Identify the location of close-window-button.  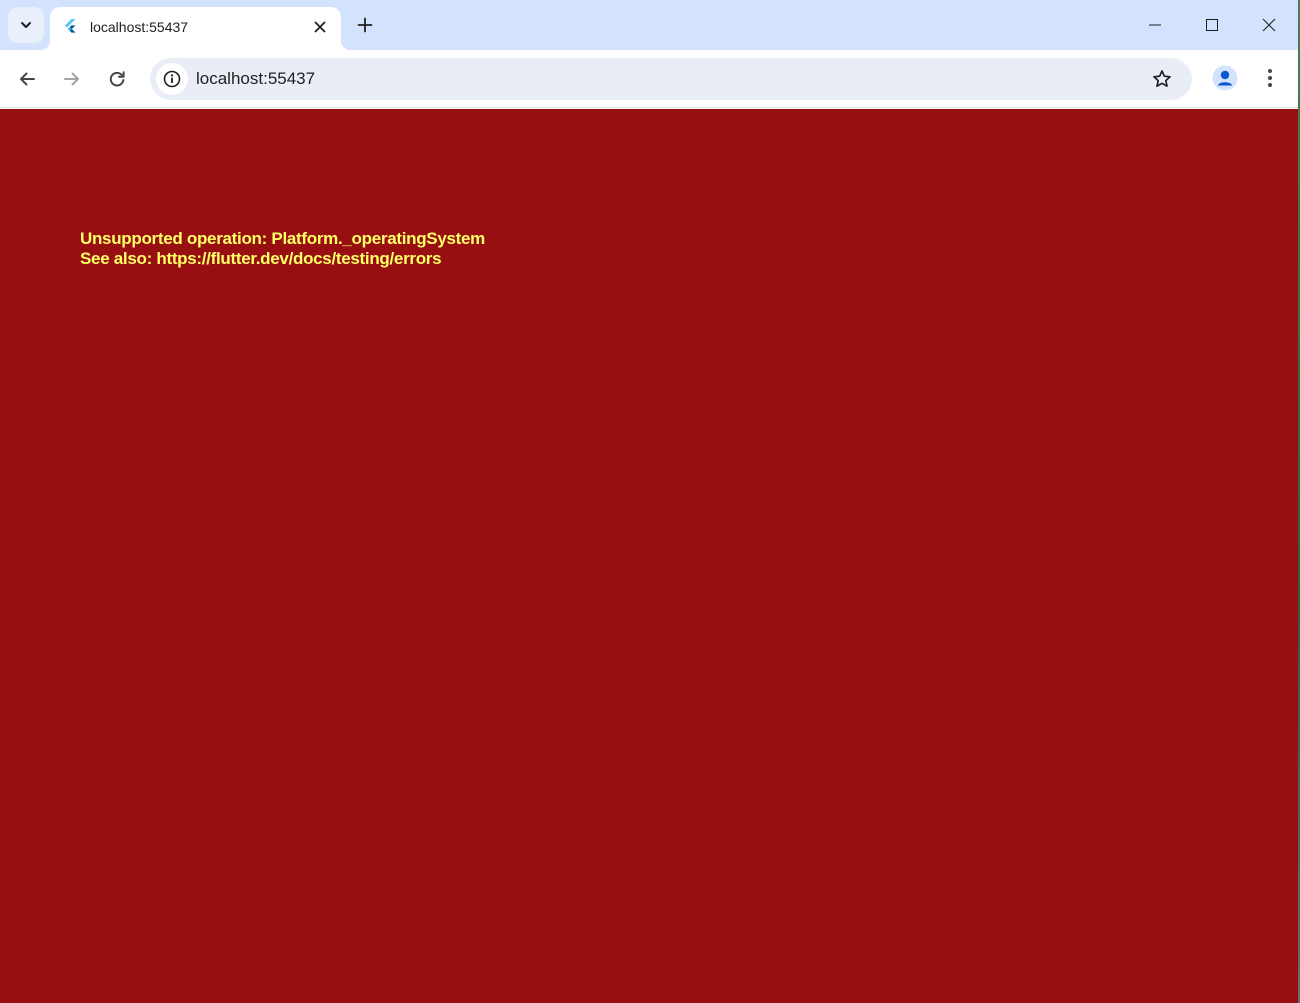
(1268, 25).